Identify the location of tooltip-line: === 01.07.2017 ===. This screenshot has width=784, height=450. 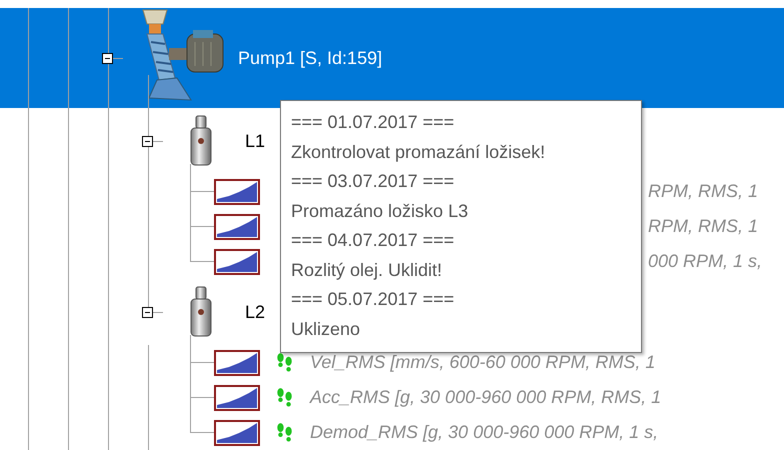
(373, 122).